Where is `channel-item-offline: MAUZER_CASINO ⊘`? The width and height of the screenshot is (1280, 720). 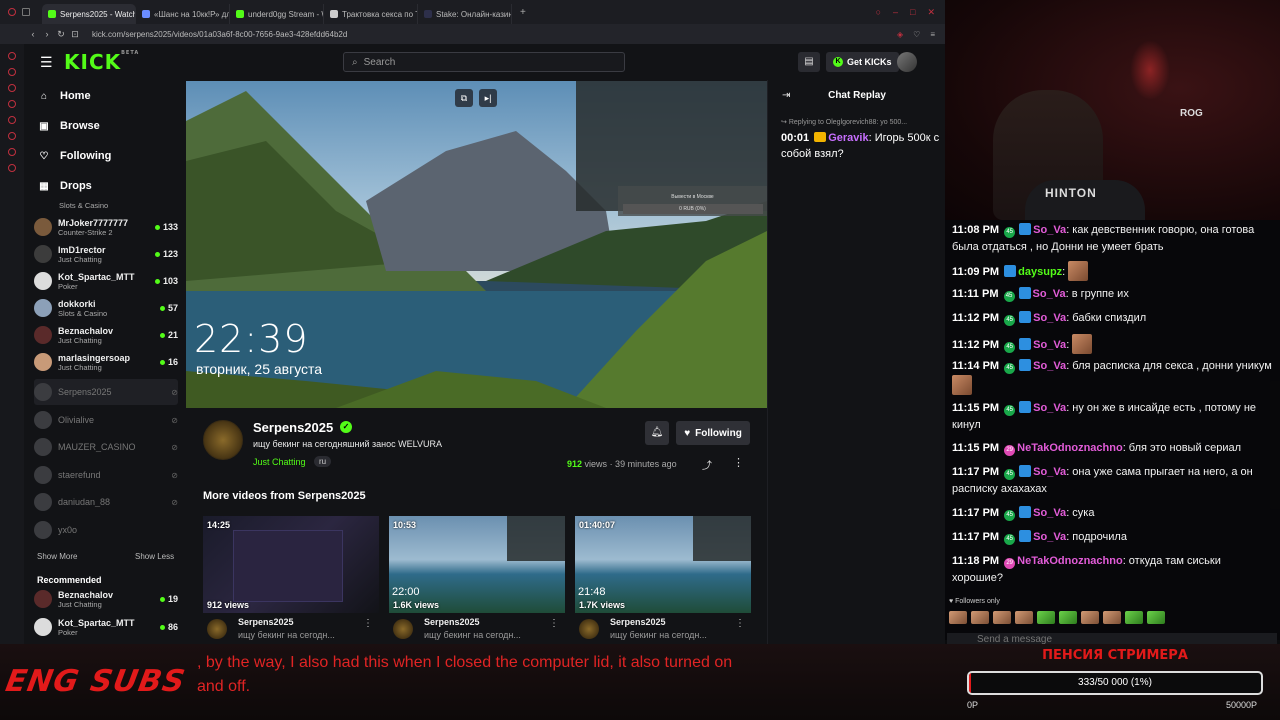 channel-item-offline: MAUZER_CASINO ⊘ is located at coordinates (106, 447).